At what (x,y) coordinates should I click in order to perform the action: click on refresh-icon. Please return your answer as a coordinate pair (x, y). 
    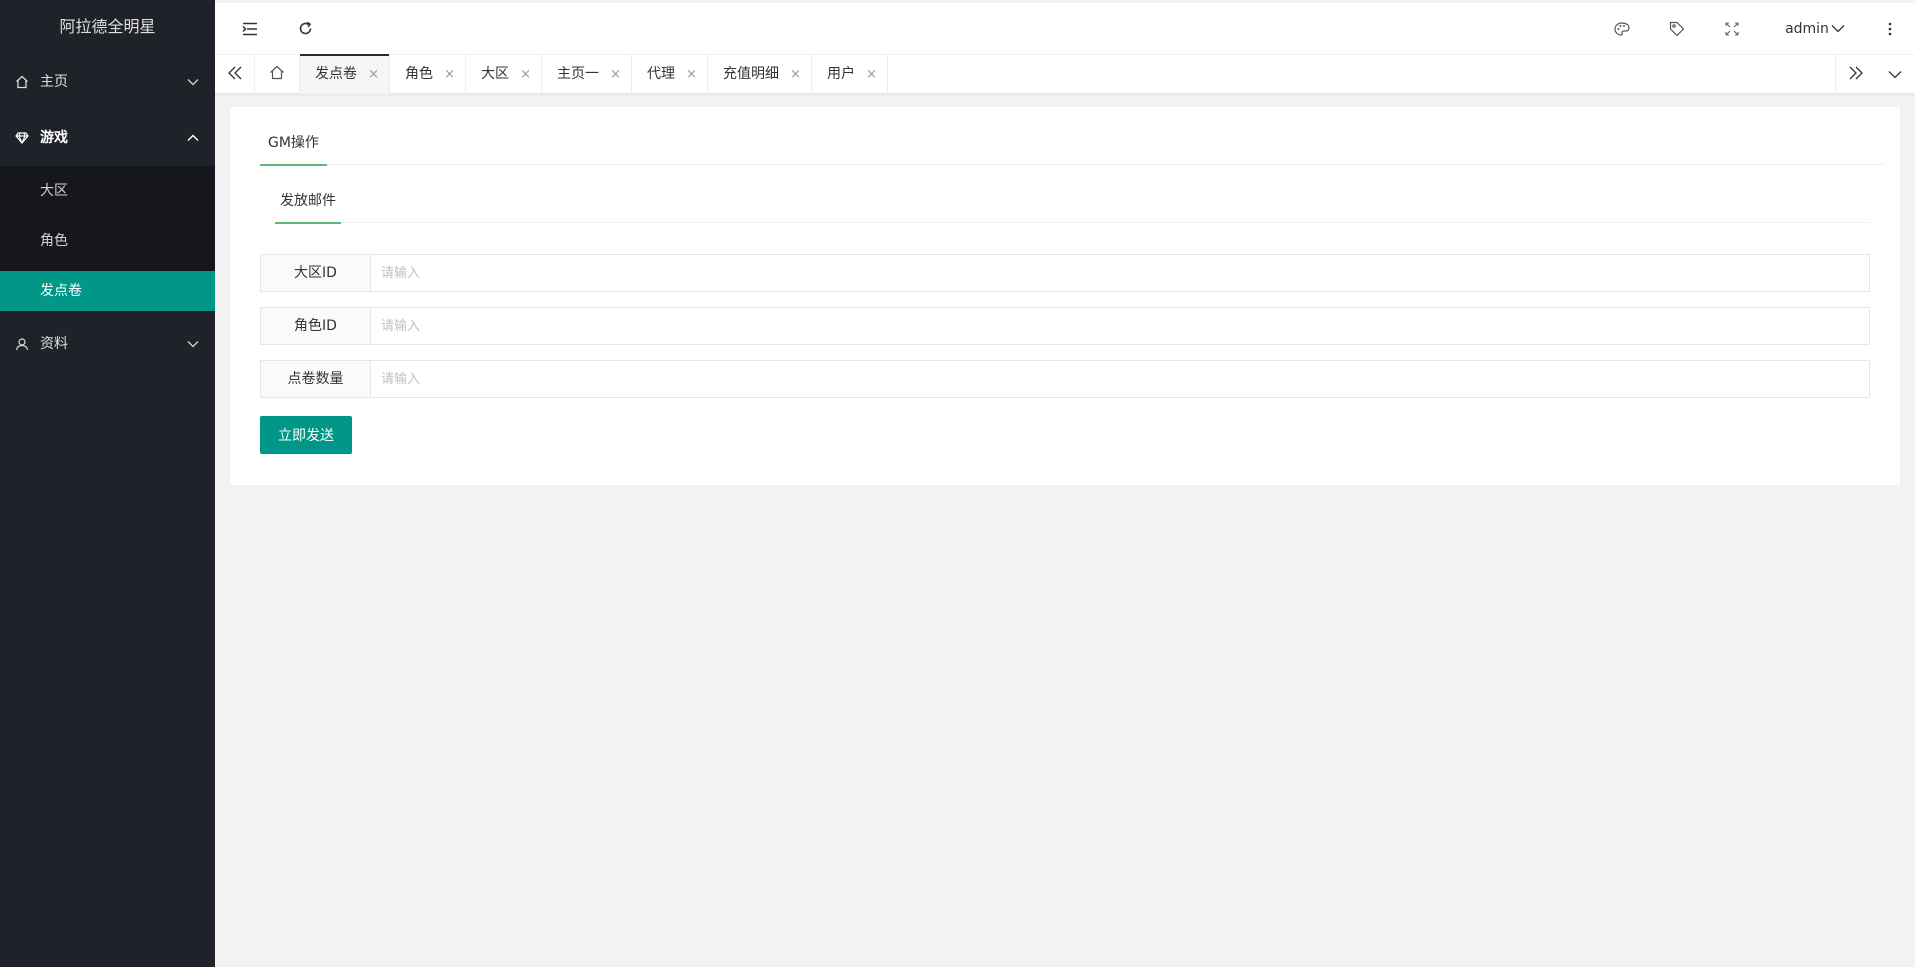
    Looking at the image, I should click on (305, 28).